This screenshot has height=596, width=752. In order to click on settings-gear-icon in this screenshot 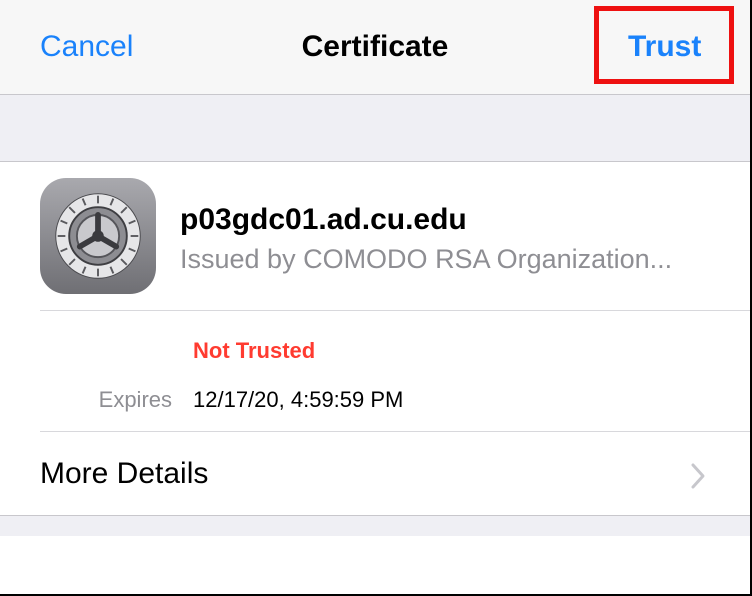, I will do `click(98, 236)`.